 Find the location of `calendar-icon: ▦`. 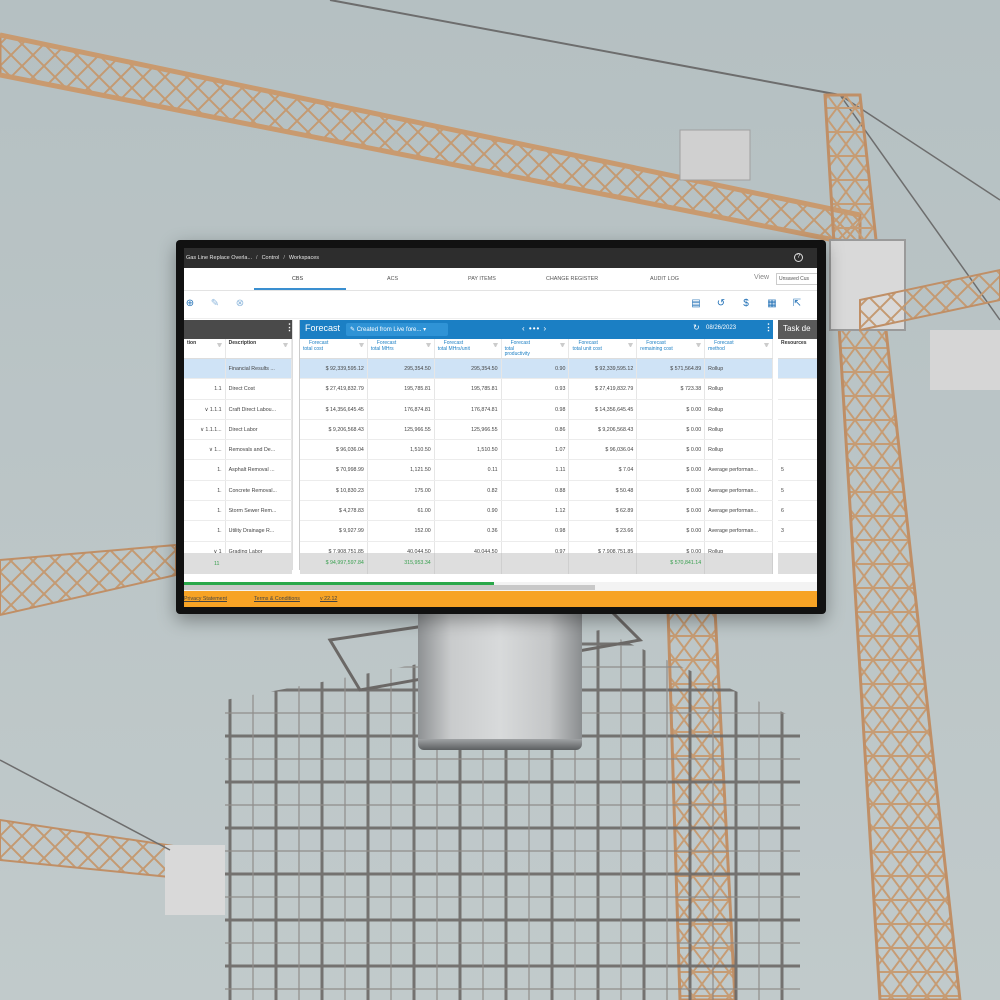

calendar-icon: ▦ is located at coordinates (772, 304).